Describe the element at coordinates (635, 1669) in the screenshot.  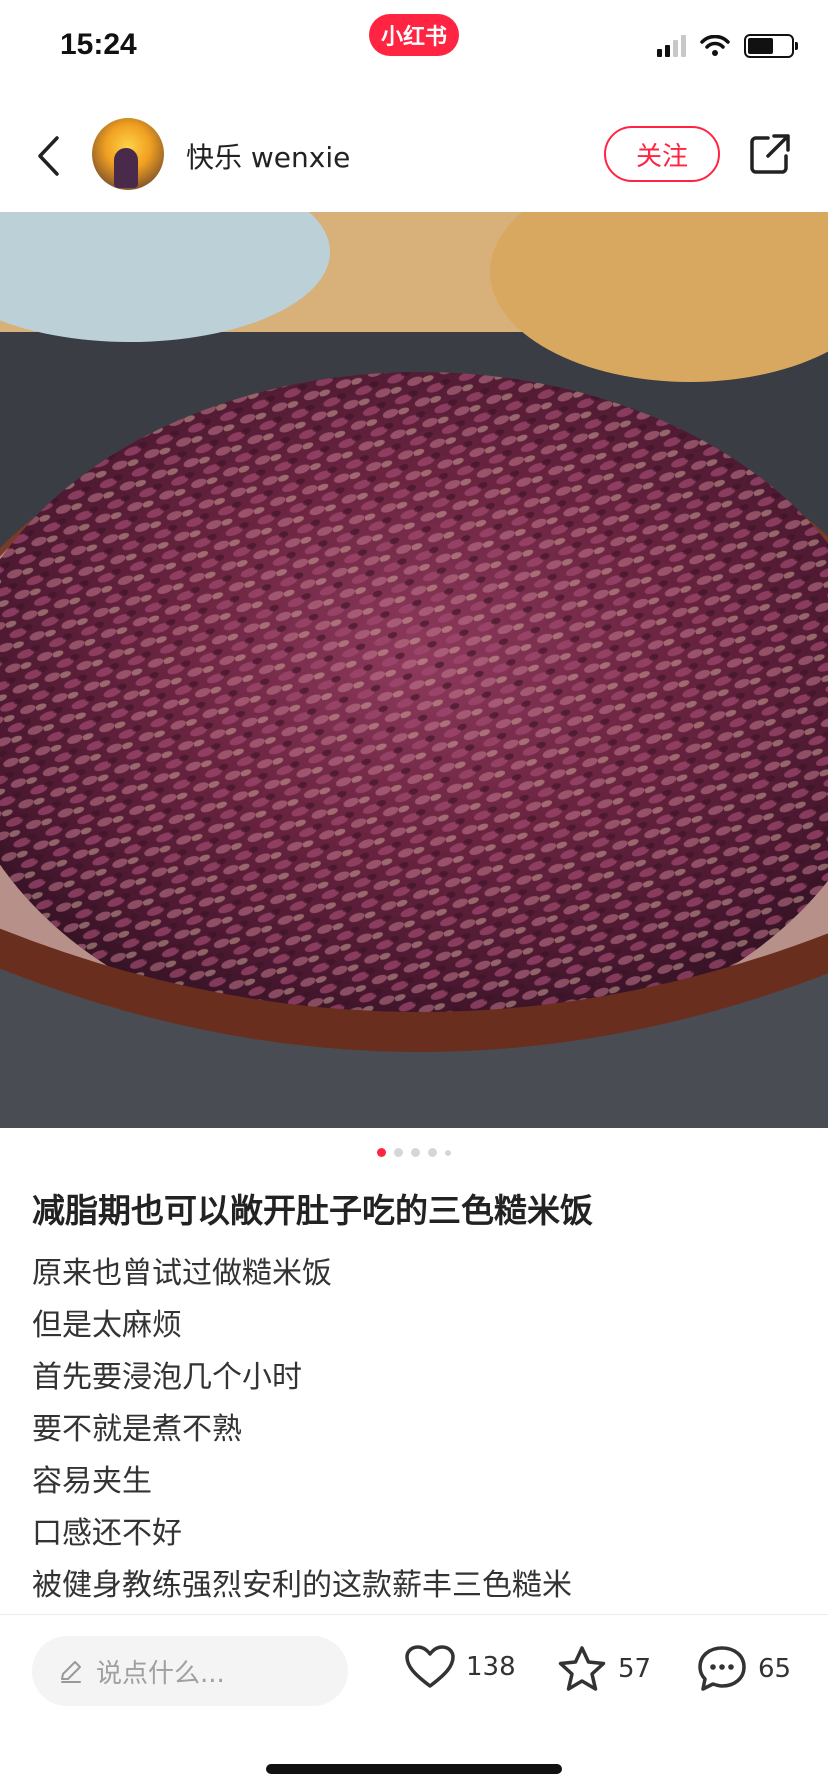
I see `favorite-count: 57` at that location.